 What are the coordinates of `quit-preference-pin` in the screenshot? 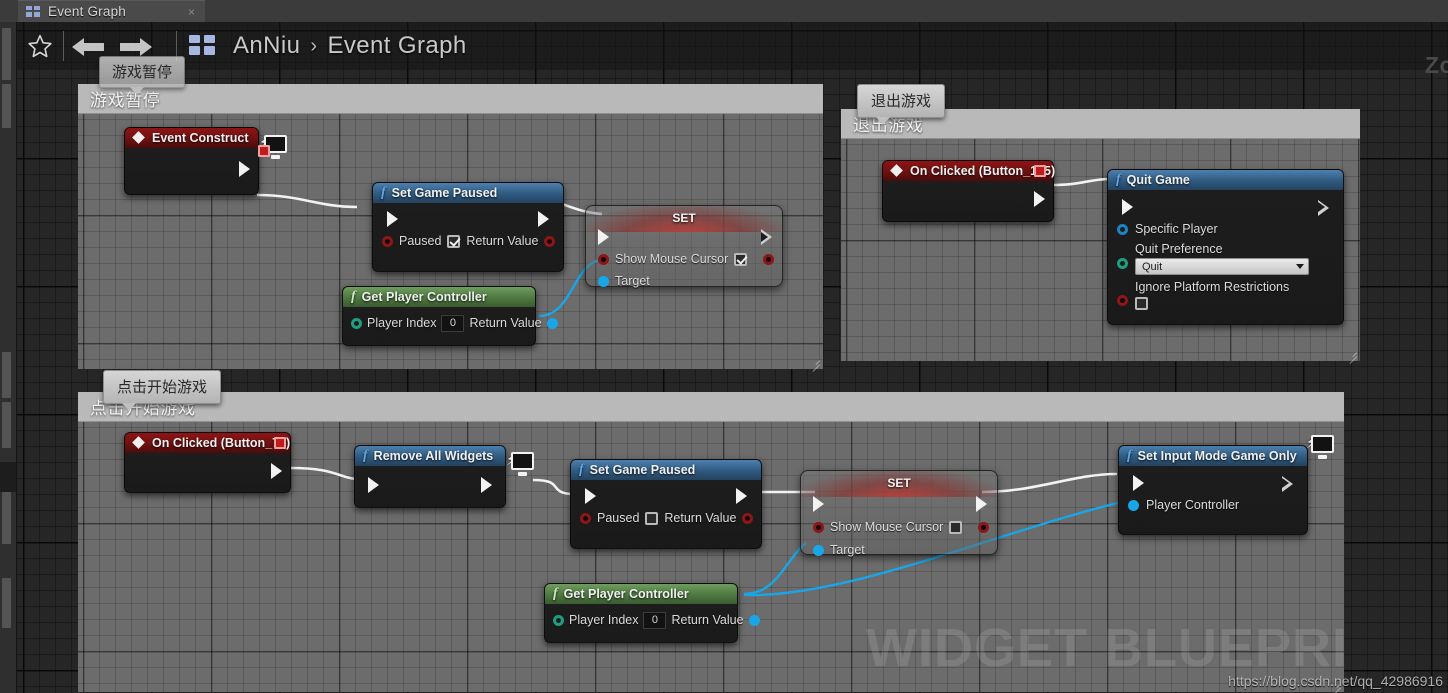 It's located at (1122, 263).